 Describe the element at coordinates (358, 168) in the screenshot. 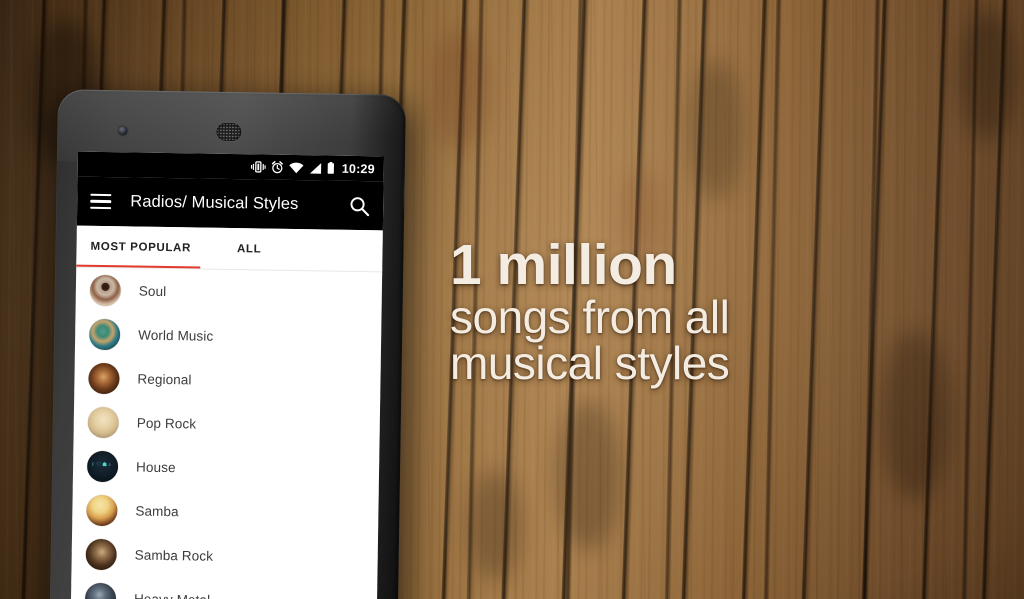

I see `status-bar-time: 10:29` at that location.